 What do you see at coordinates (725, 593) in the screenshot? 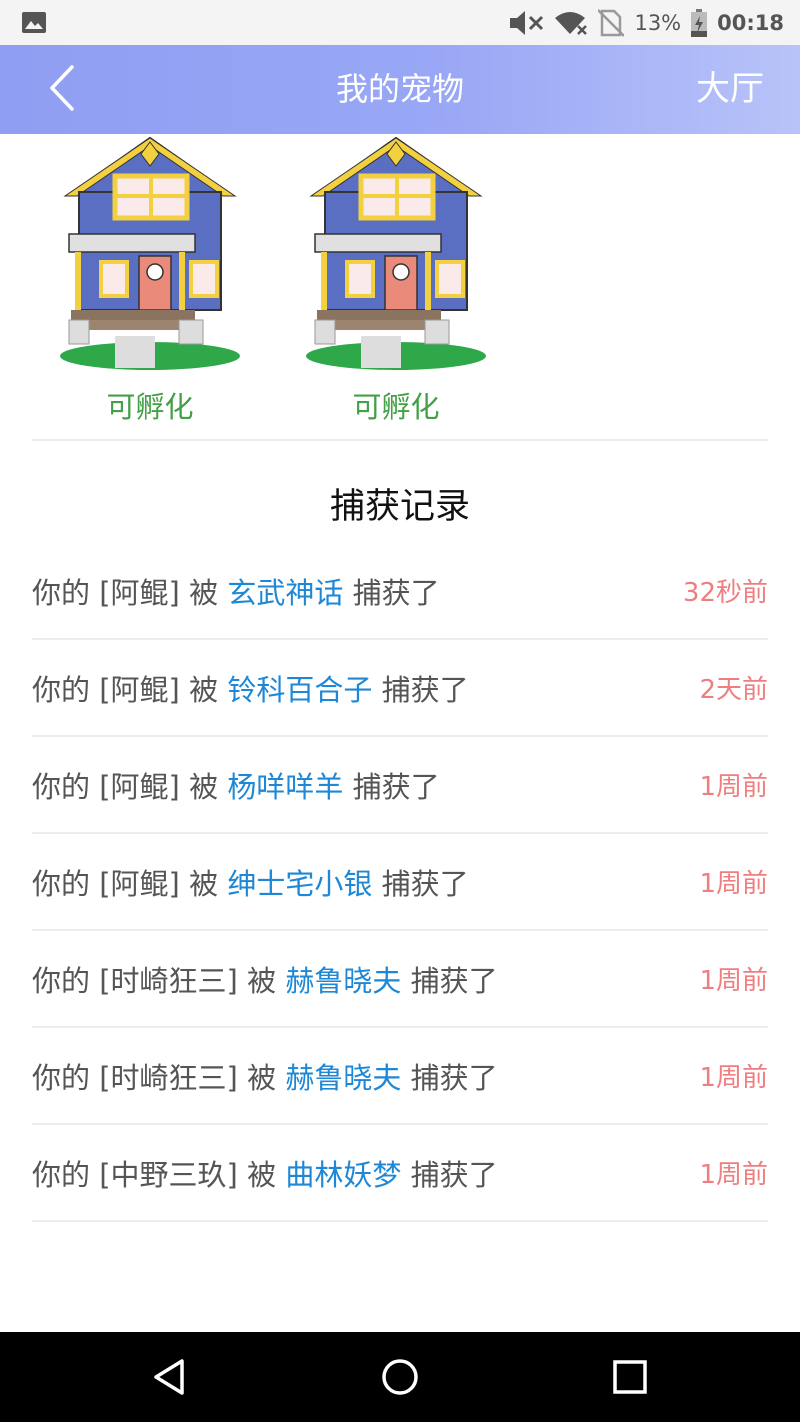
I see `record-time: 32秒前` at bounding box center [725, 593].